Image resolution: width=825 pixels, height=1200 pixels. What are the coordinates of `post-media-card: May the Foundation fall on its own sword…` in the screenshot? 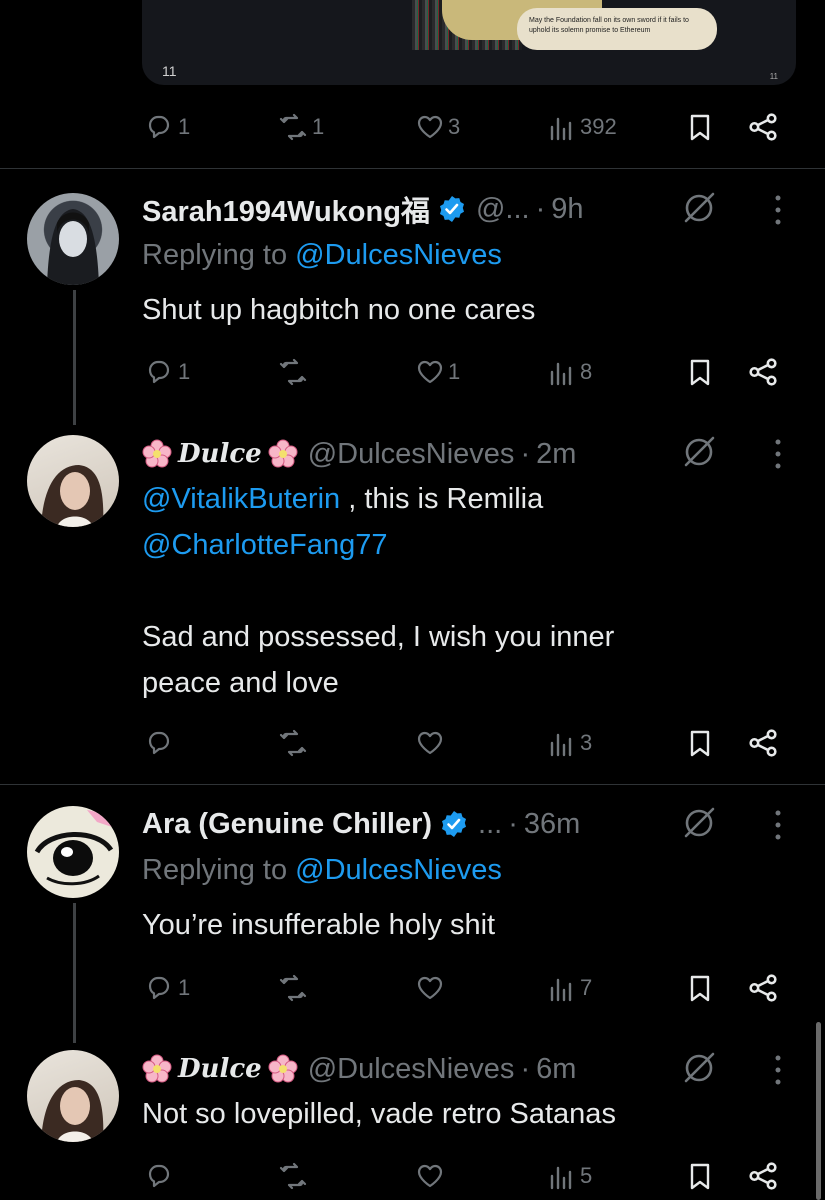 It's located at (469, 42).